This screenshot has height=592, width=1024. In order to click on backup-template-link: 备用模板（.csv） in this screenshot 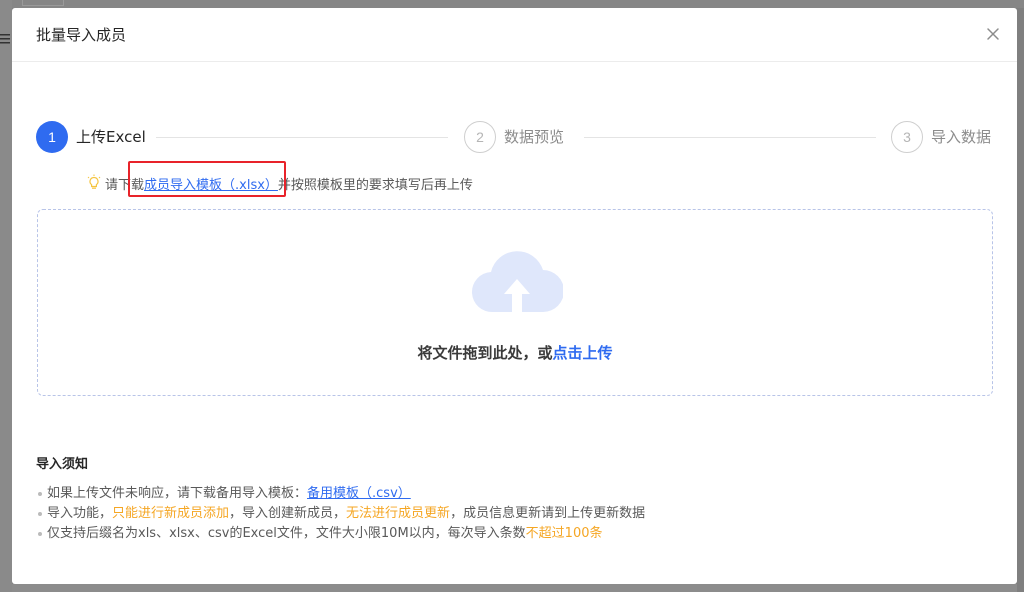, I will do `click(359, 494)`.